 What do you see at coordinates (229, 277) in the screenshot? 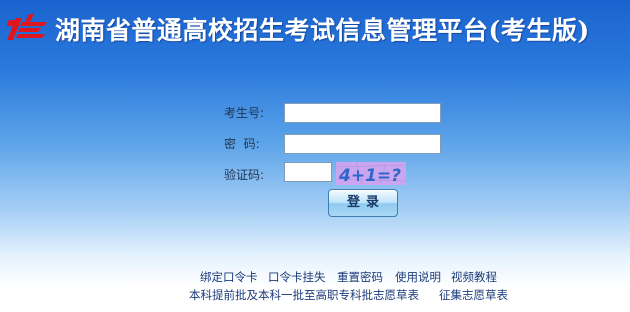
I see `link-bind-token-card: 绑定口令卡` at bounding box center [229, 277].